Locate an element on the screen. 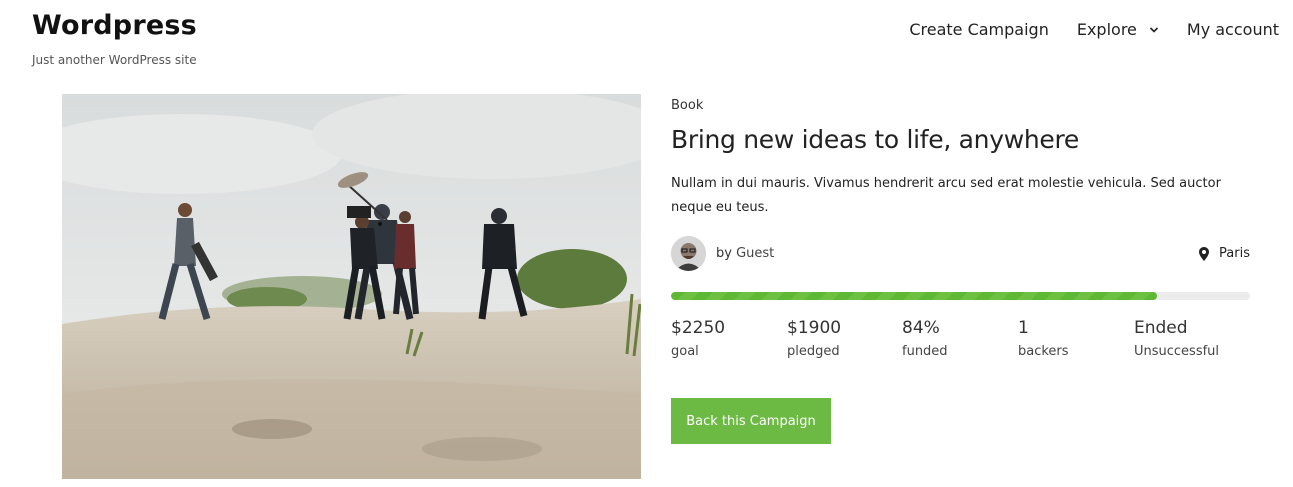  nav-my-account: My account is located at coordinates (1233, 29).